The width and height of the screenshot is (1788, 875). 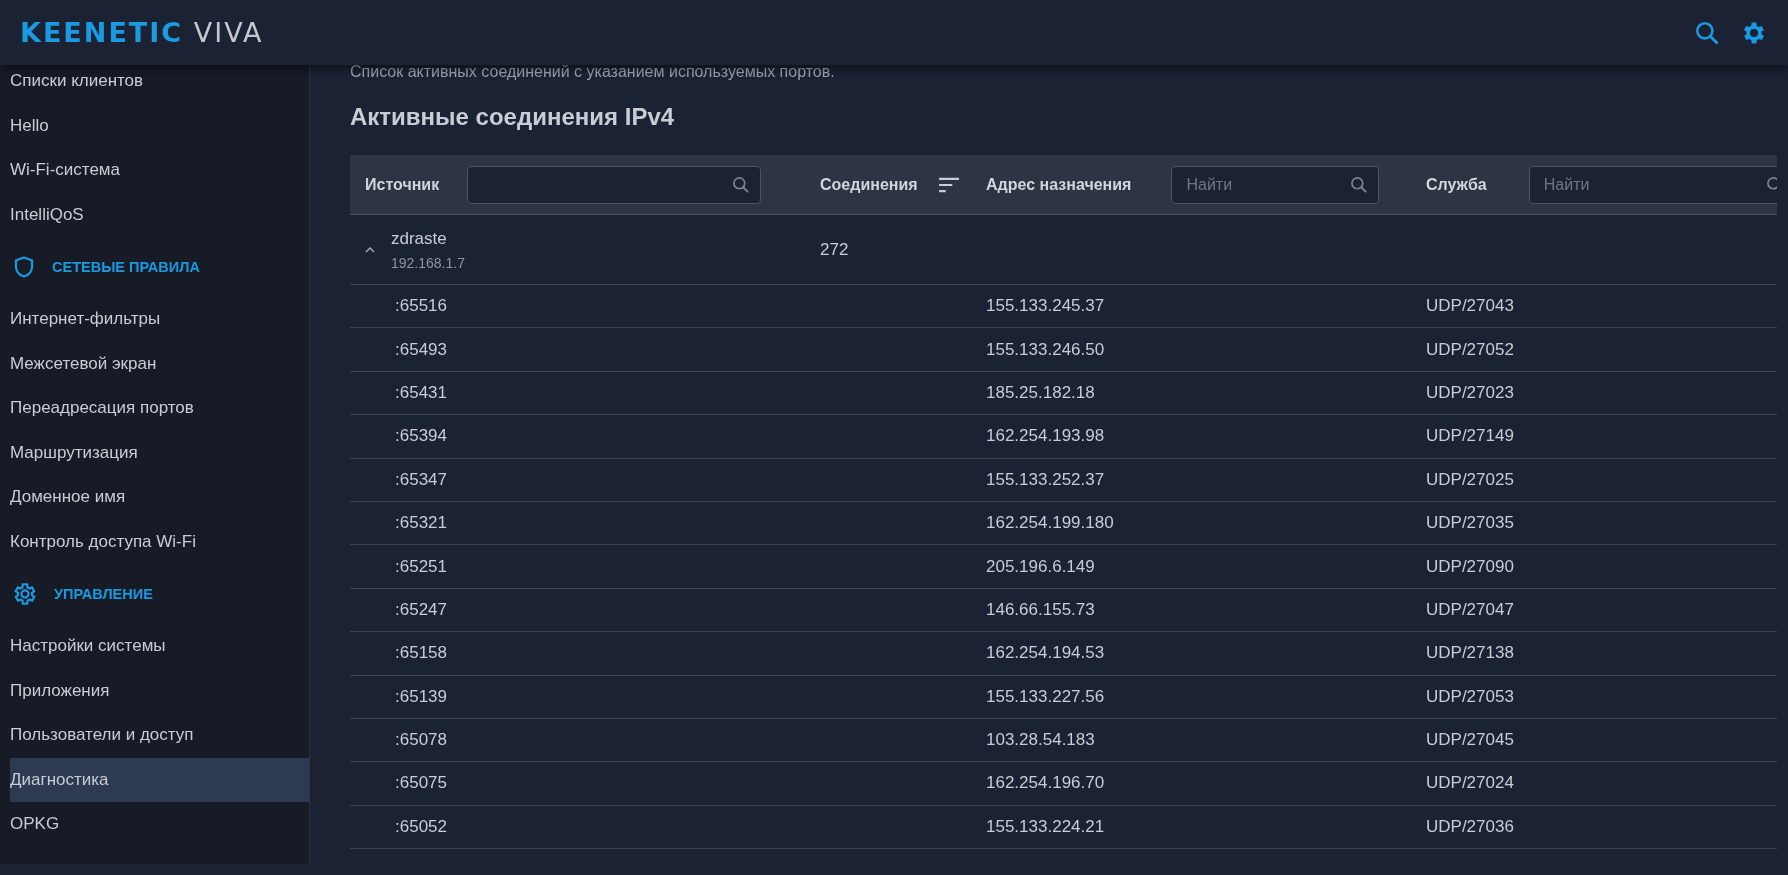 I want to click on table-cell: :65075, so click(x=421, y=783).